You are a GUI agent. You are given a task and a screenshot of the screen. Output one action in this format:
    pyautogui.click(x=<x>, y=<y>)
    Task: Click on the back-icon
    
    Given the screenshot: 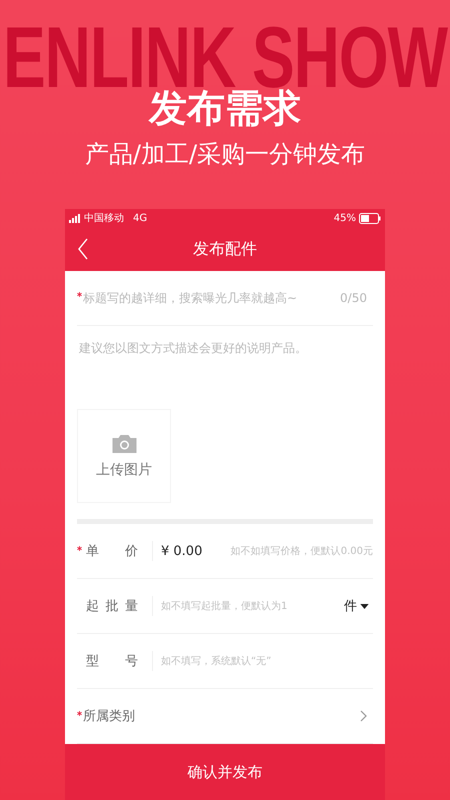 What is the action you would take?
    pyautogui.click(x=83, y=249)
    